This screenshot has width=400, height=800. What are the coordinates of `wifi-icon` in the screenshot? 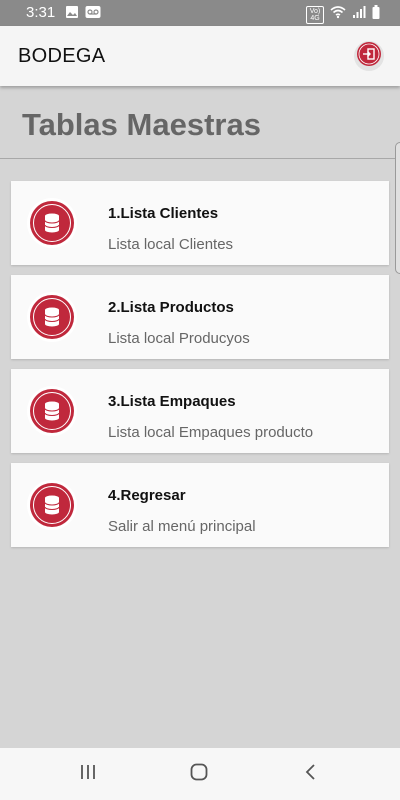 It's located at (338, 14).